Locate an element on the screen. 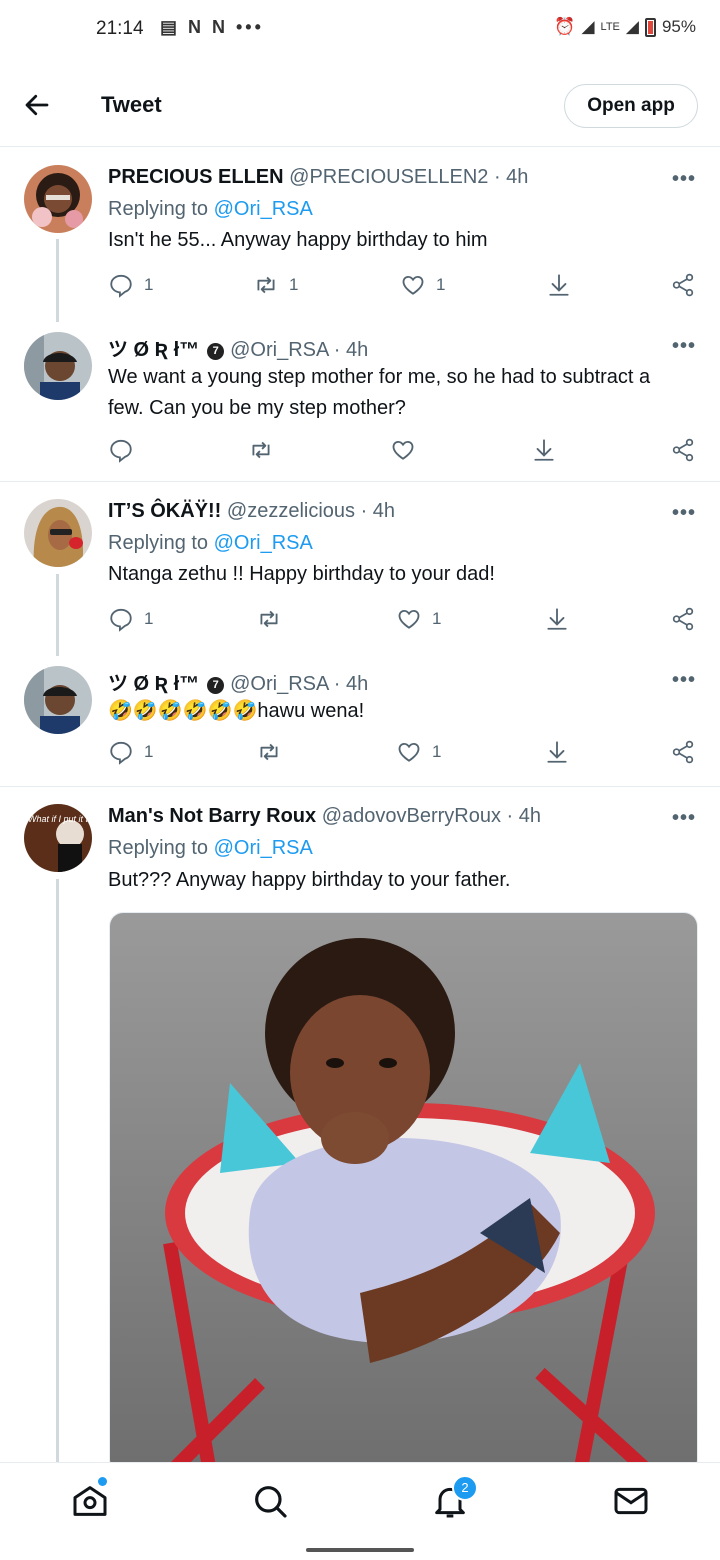  tweet-header: ツ Ø Ʀ ł™ 7 @Ori_RSA · 4h is located at coordinates (238, 347).